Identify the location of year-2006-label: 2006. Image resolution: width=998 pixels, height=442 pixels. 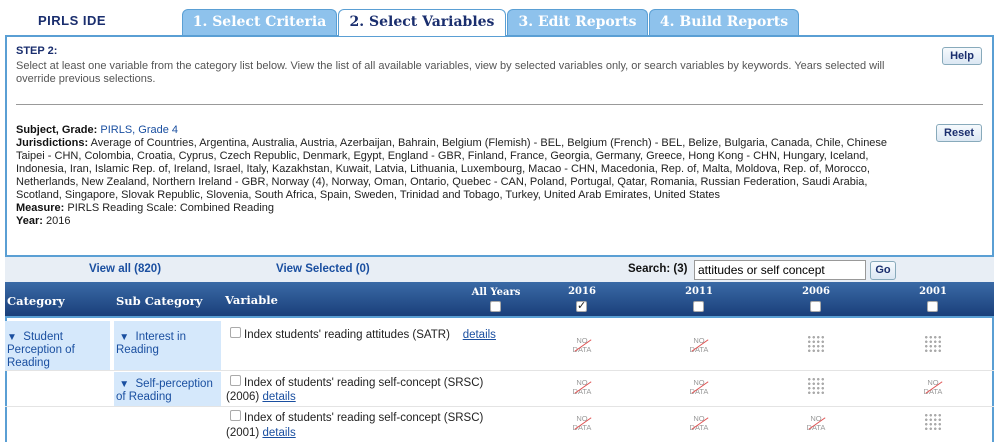
(816, 291).